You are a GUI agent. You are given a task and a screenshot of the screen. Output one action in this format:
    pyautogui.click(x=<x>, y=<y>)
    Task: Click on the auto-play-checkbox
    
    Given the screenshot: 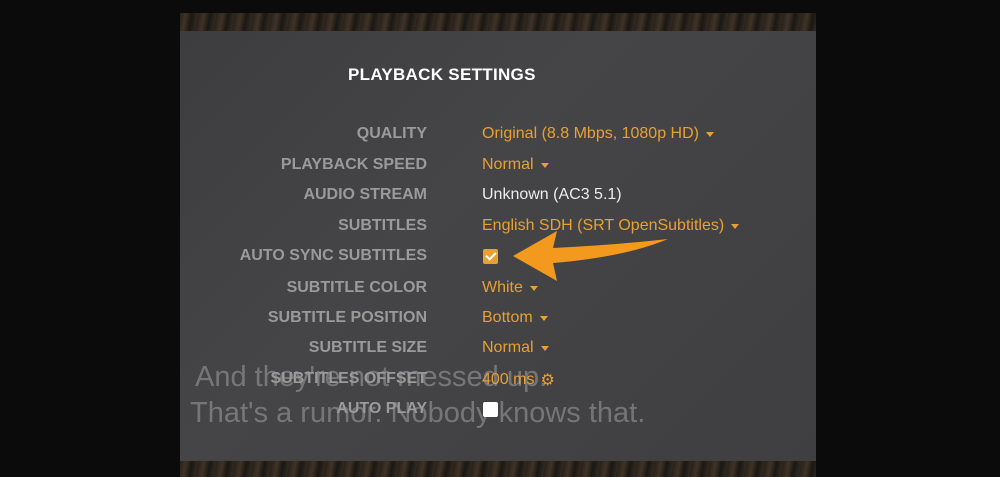 What is the action you would take?
    pyautogui.click(x=490, y=409)
    